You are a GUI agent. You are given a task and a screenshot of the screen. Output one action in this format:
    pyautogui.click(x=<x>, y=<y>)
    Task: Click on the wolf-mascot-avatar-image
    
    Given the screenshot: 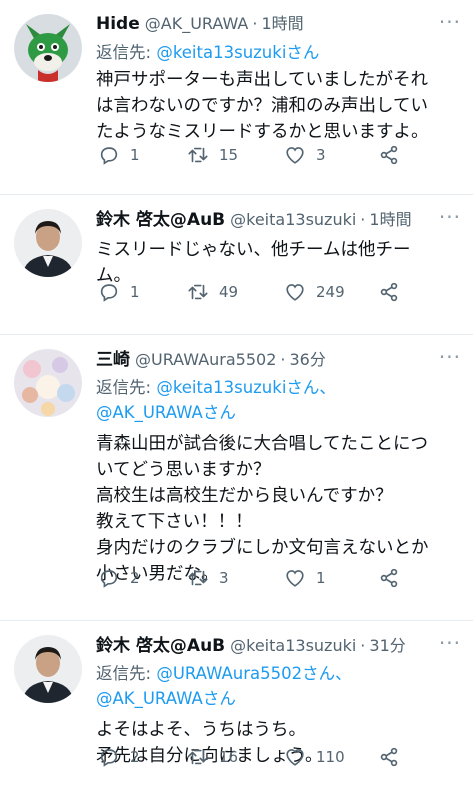 What is the action you would take?
    pyautogui.click(x=48, y=48)
    